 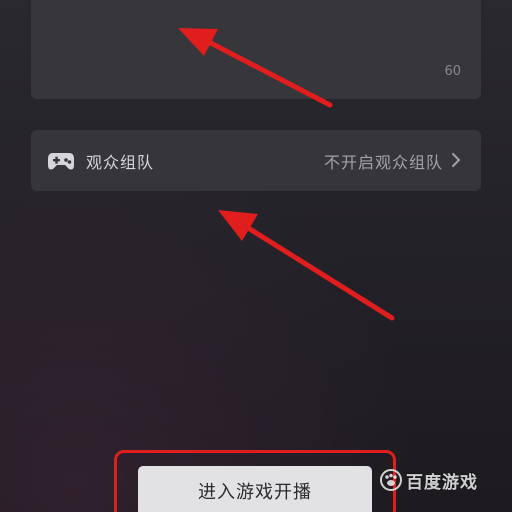 What do you see at coordinates (255, 489) in the screenshot?
I see `start-game-live-button: 进入游戏开播` at bounding box center [255, 489].